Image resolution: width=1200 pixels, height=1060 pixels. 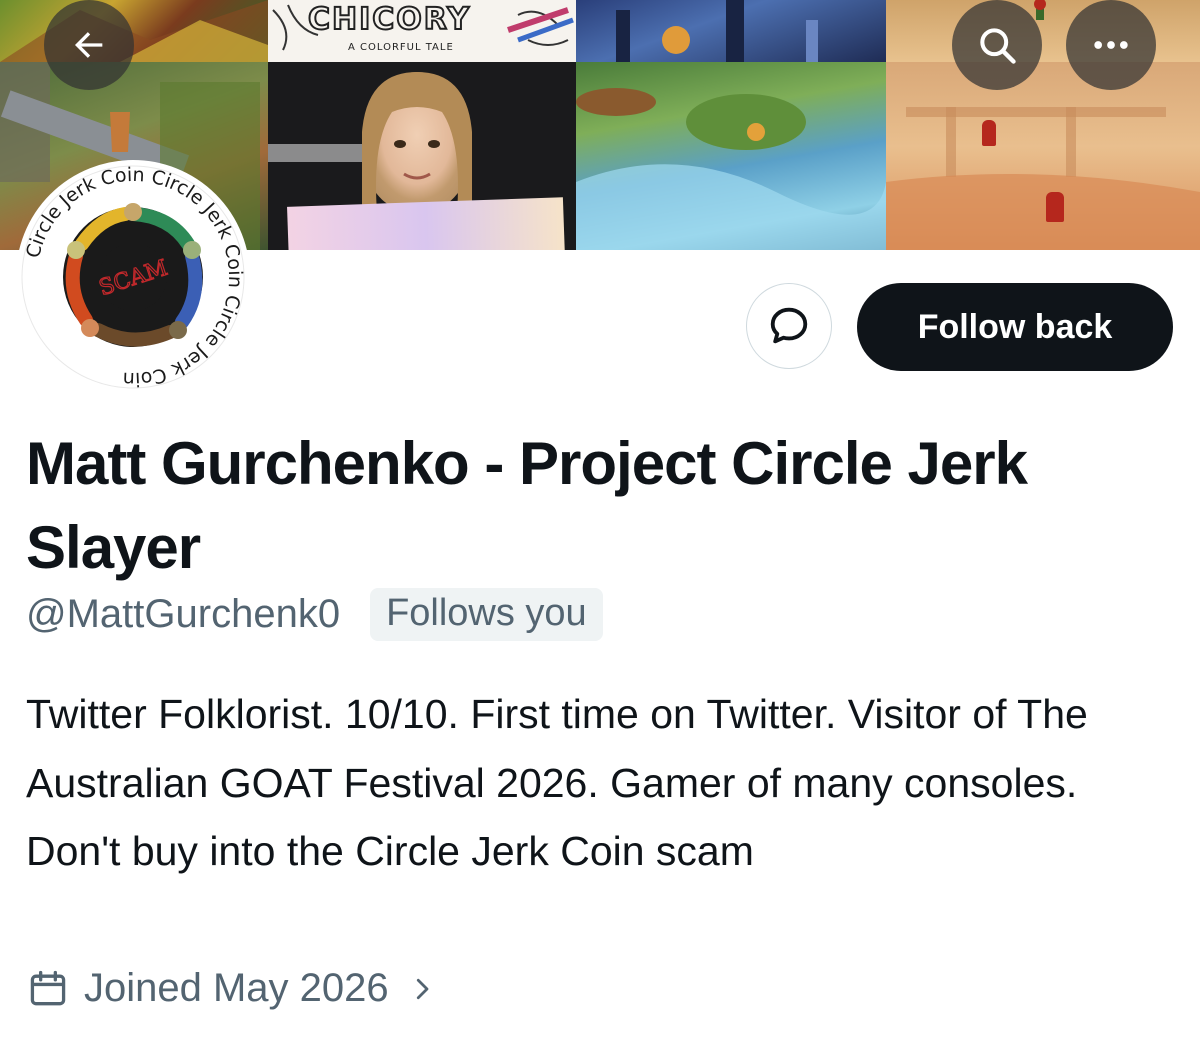 What do you see at coordinates (417, 142) in the screenshot?
I see `banner-girl-portrait` at bounding box center [417, 142].